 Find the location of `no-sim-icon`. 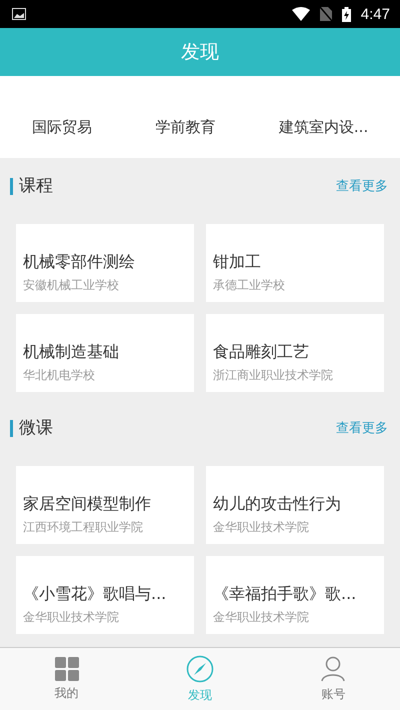

no-sim-icon is located at coordinates (326, 14).